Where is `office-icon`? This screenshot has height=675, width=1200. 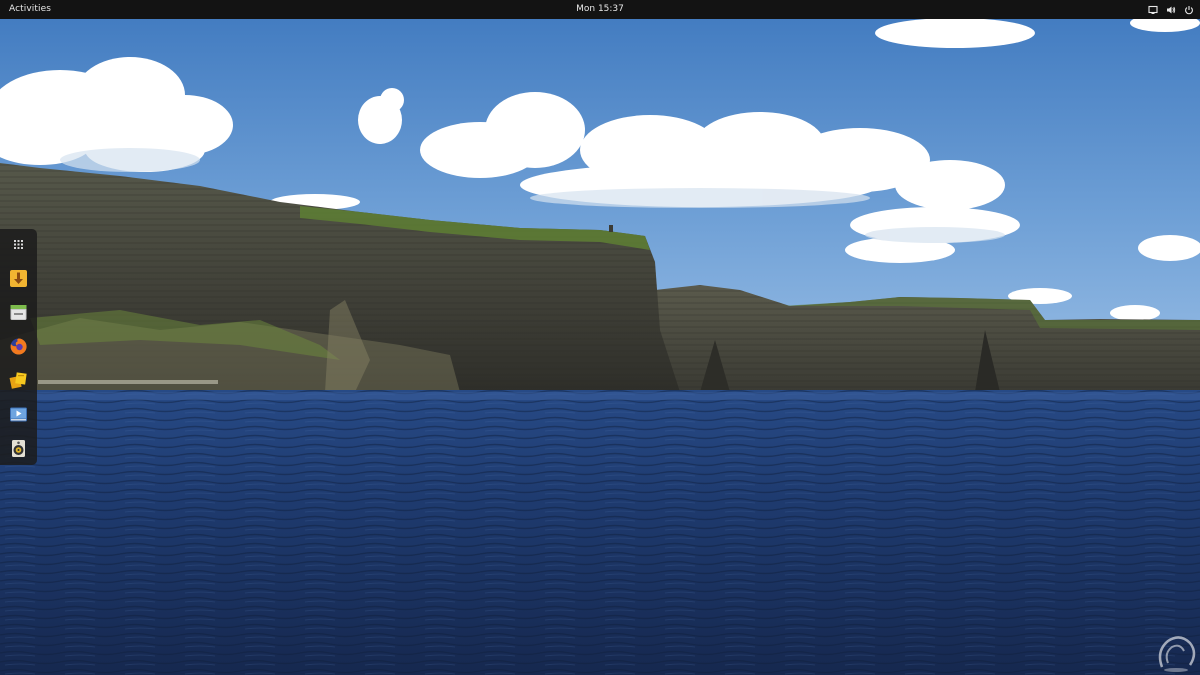 office-icon is located at coordinates (18, 380).